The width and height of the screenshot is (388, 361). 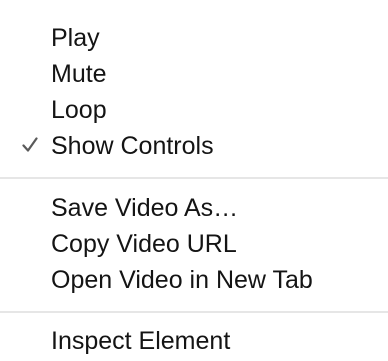 What do you see at coordinates (194, 74) in the screenshot?
I see `menu-item-mute: Mute` at bounding box center [194, 74].